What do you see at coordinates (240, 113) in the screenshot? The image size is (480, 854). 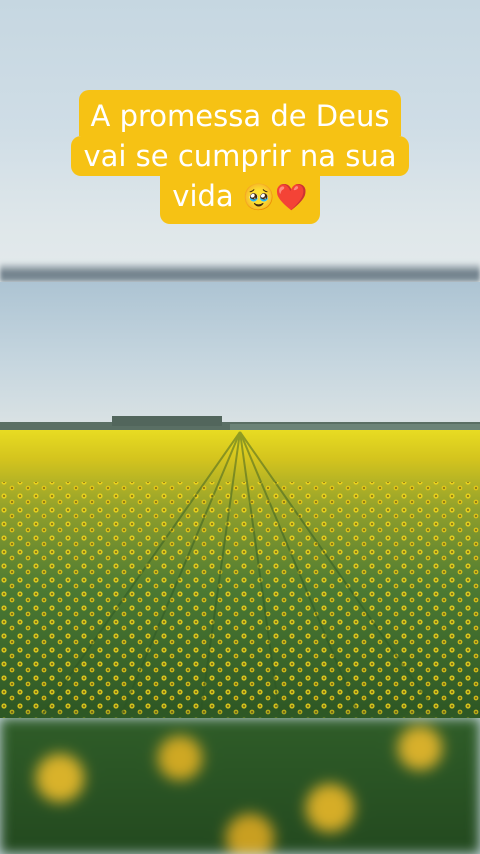 I see `caption-line-1: A promessa de Deus` at bounding box center [240, 113].